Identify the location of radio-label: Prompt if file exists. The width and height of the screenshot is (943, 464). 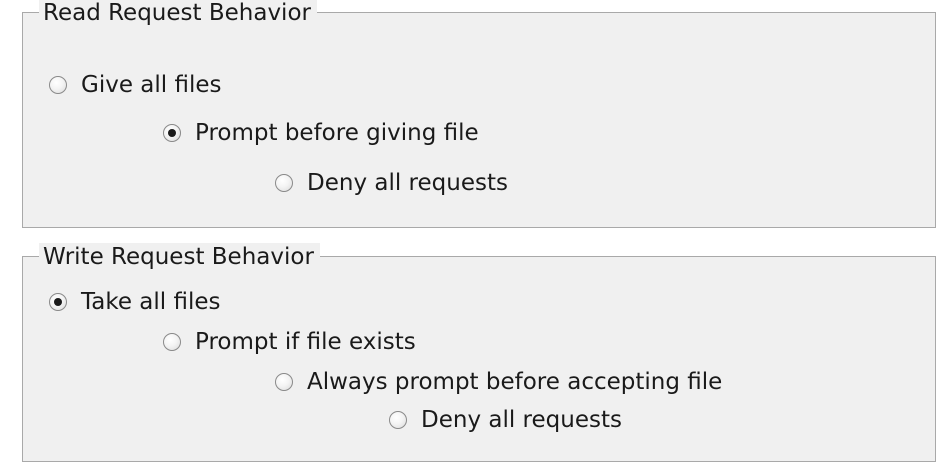
(305, 342).